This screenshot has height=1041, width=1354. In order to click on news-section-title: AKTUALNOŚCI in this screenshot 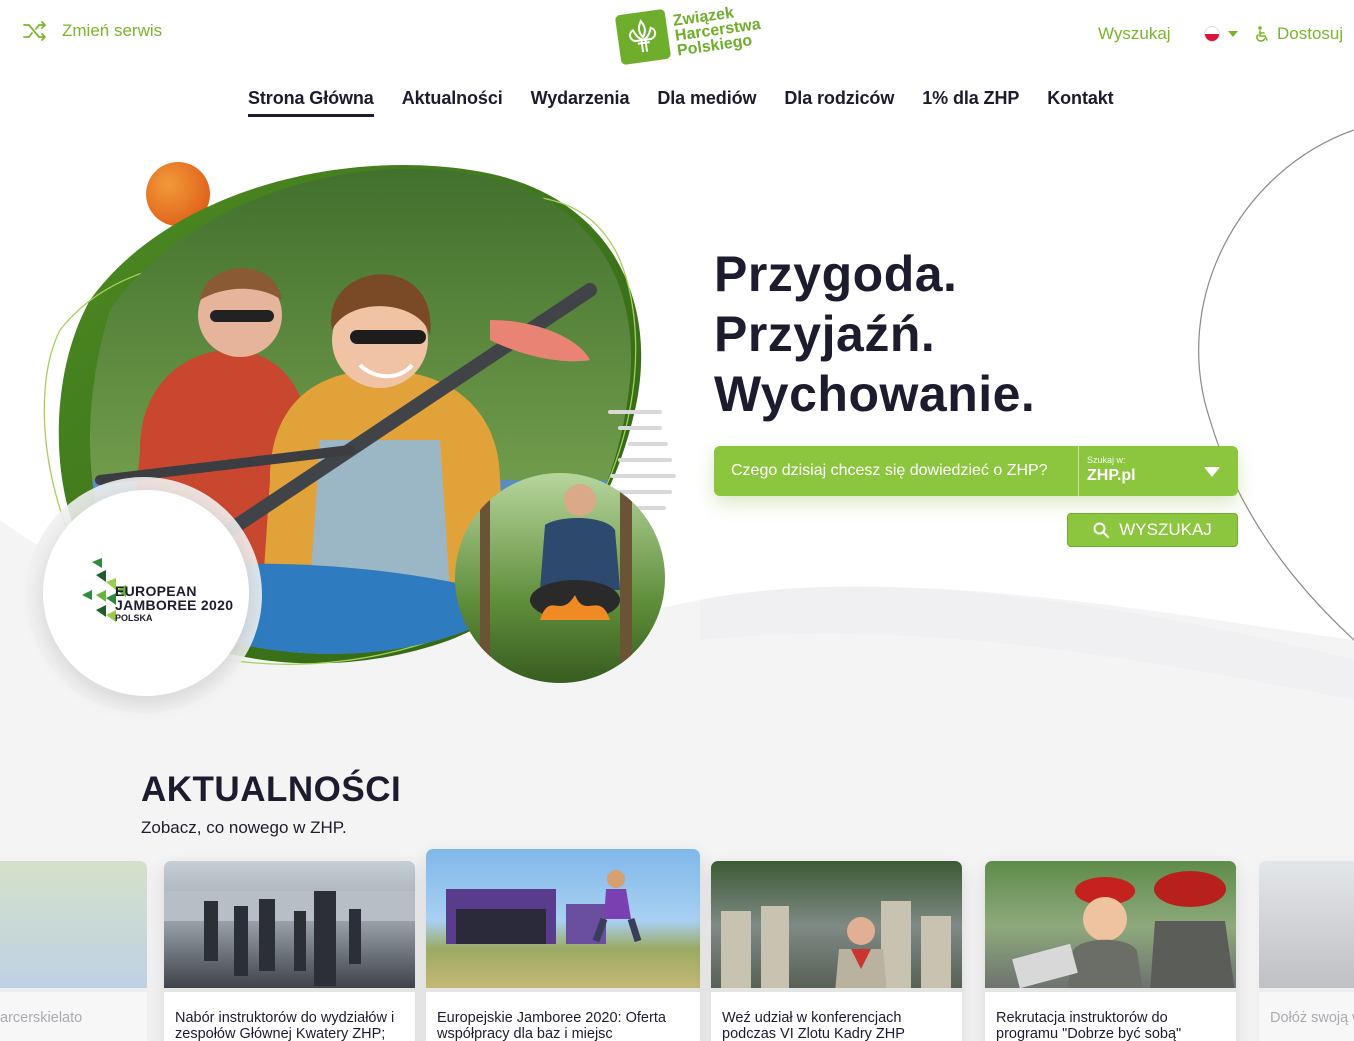, I will do `click(271, 789)`.